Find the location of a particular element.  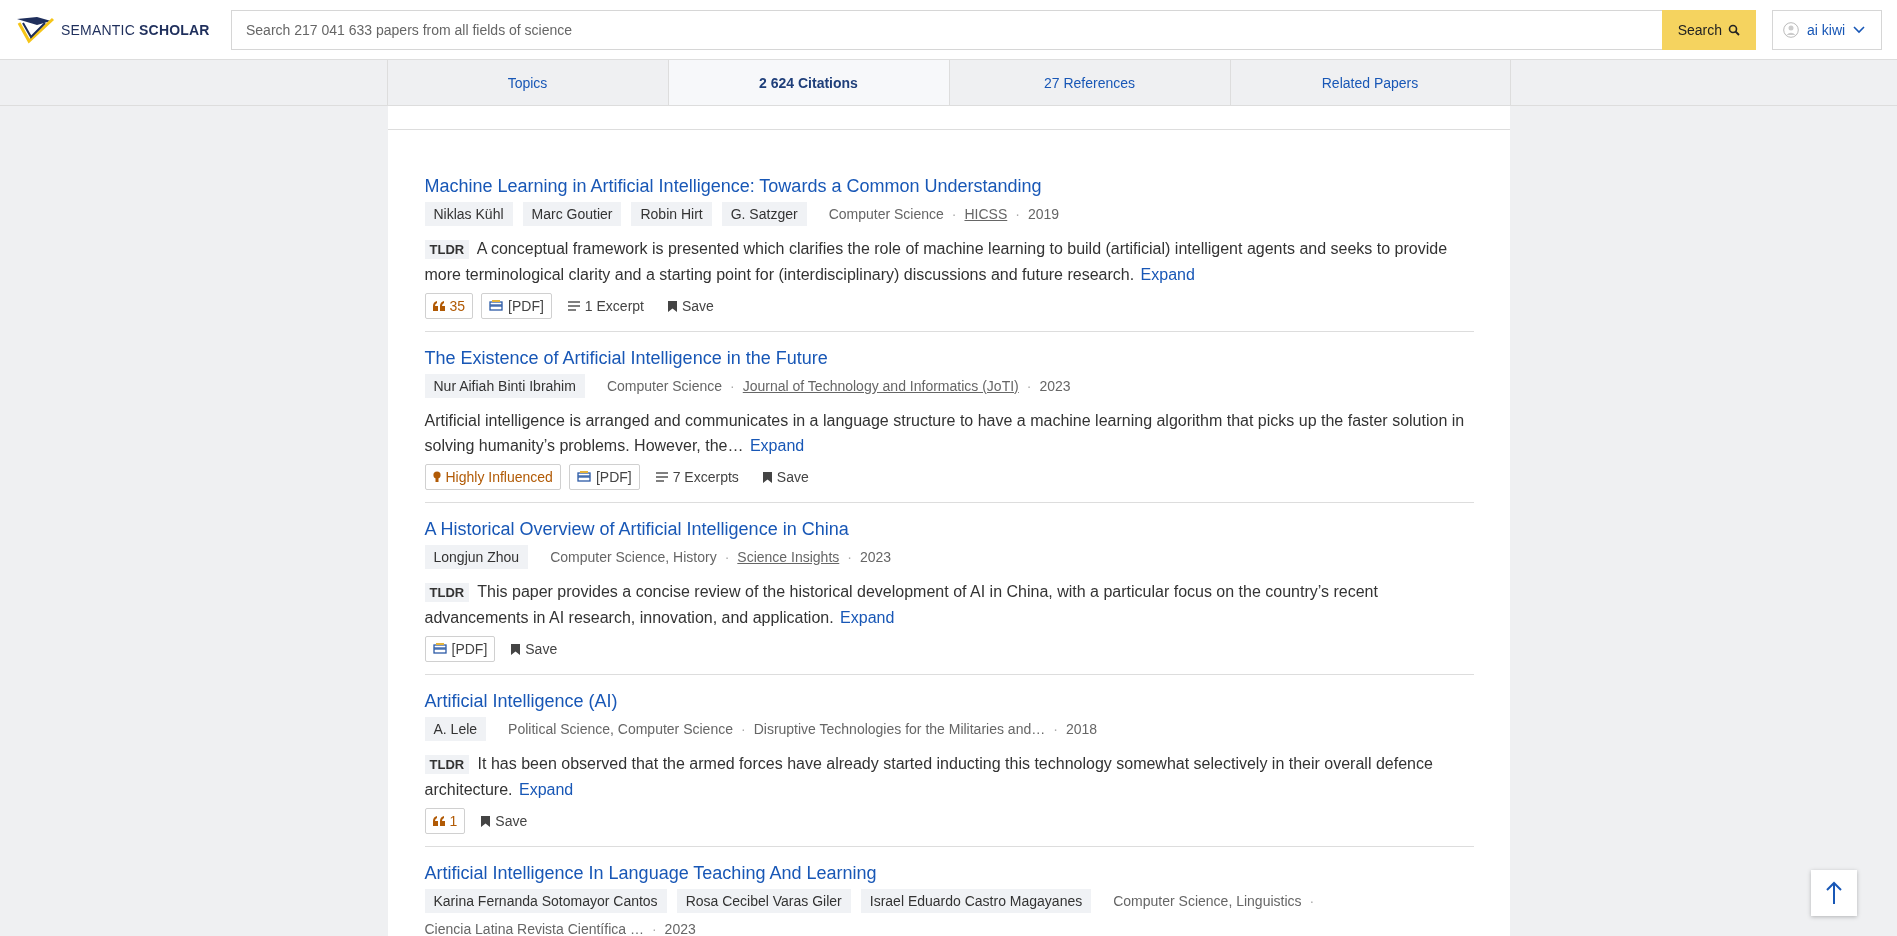

author-chip: Karina Fernanda Sotomayor Cantos is located at coordinates (545, 901).